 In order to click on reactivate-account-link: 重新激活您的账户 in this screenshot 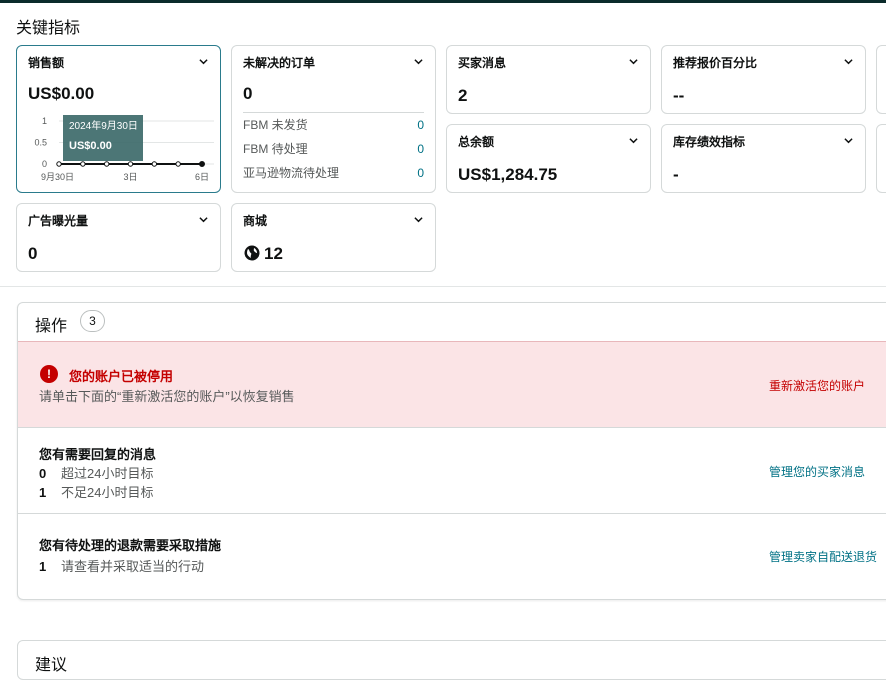, I will do `click(817, 385)`.